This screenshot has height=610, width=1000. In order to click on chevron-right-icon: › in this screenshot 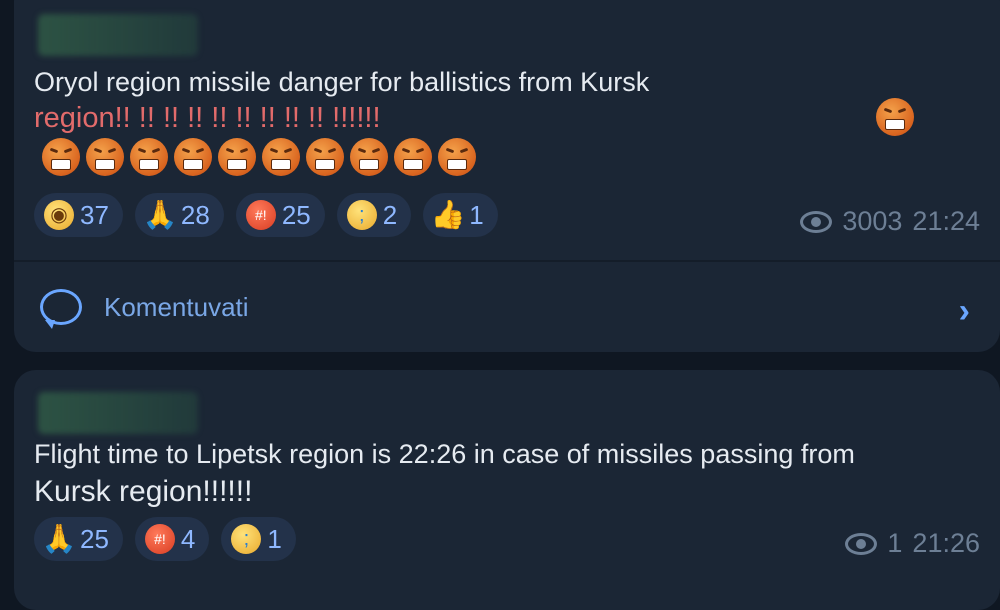, I will do `click(964, 311)`.